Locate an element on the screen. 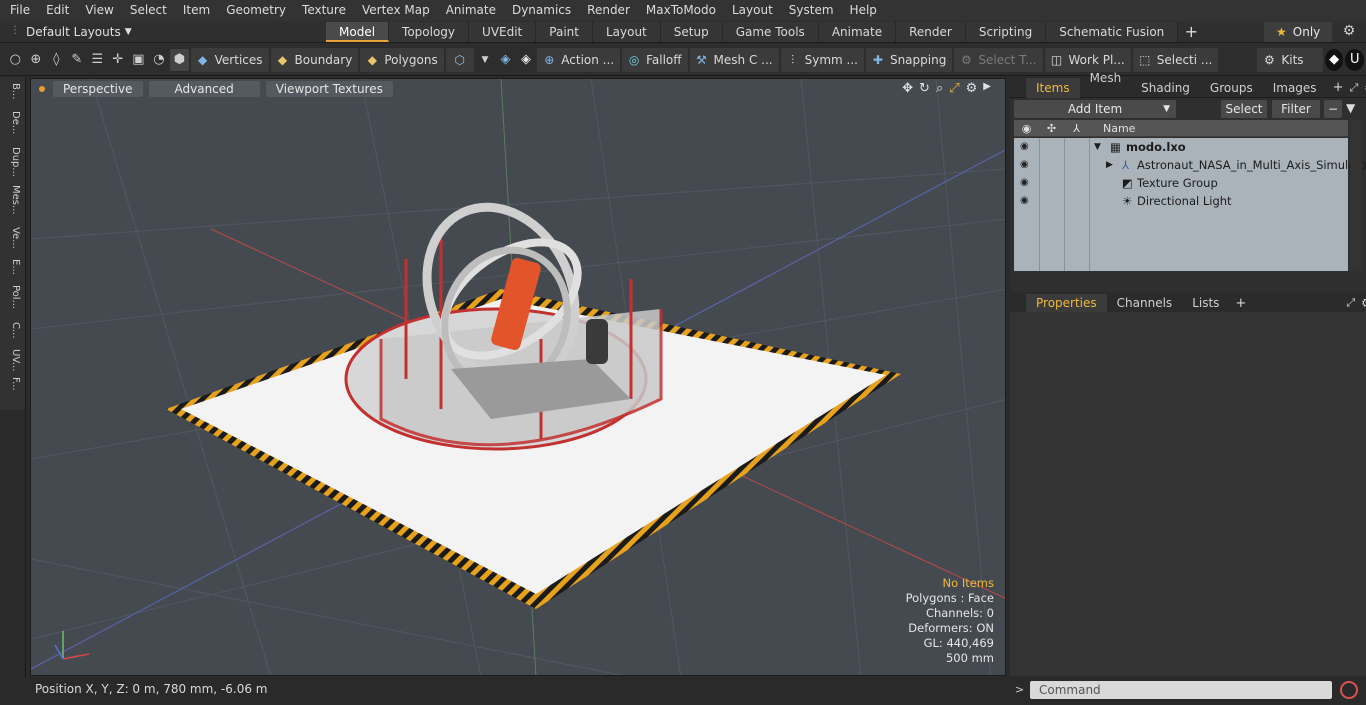 The width and height of the screenshot is (1366, 705). lasso-icon: ◊ is located at coordinates (56, 60).